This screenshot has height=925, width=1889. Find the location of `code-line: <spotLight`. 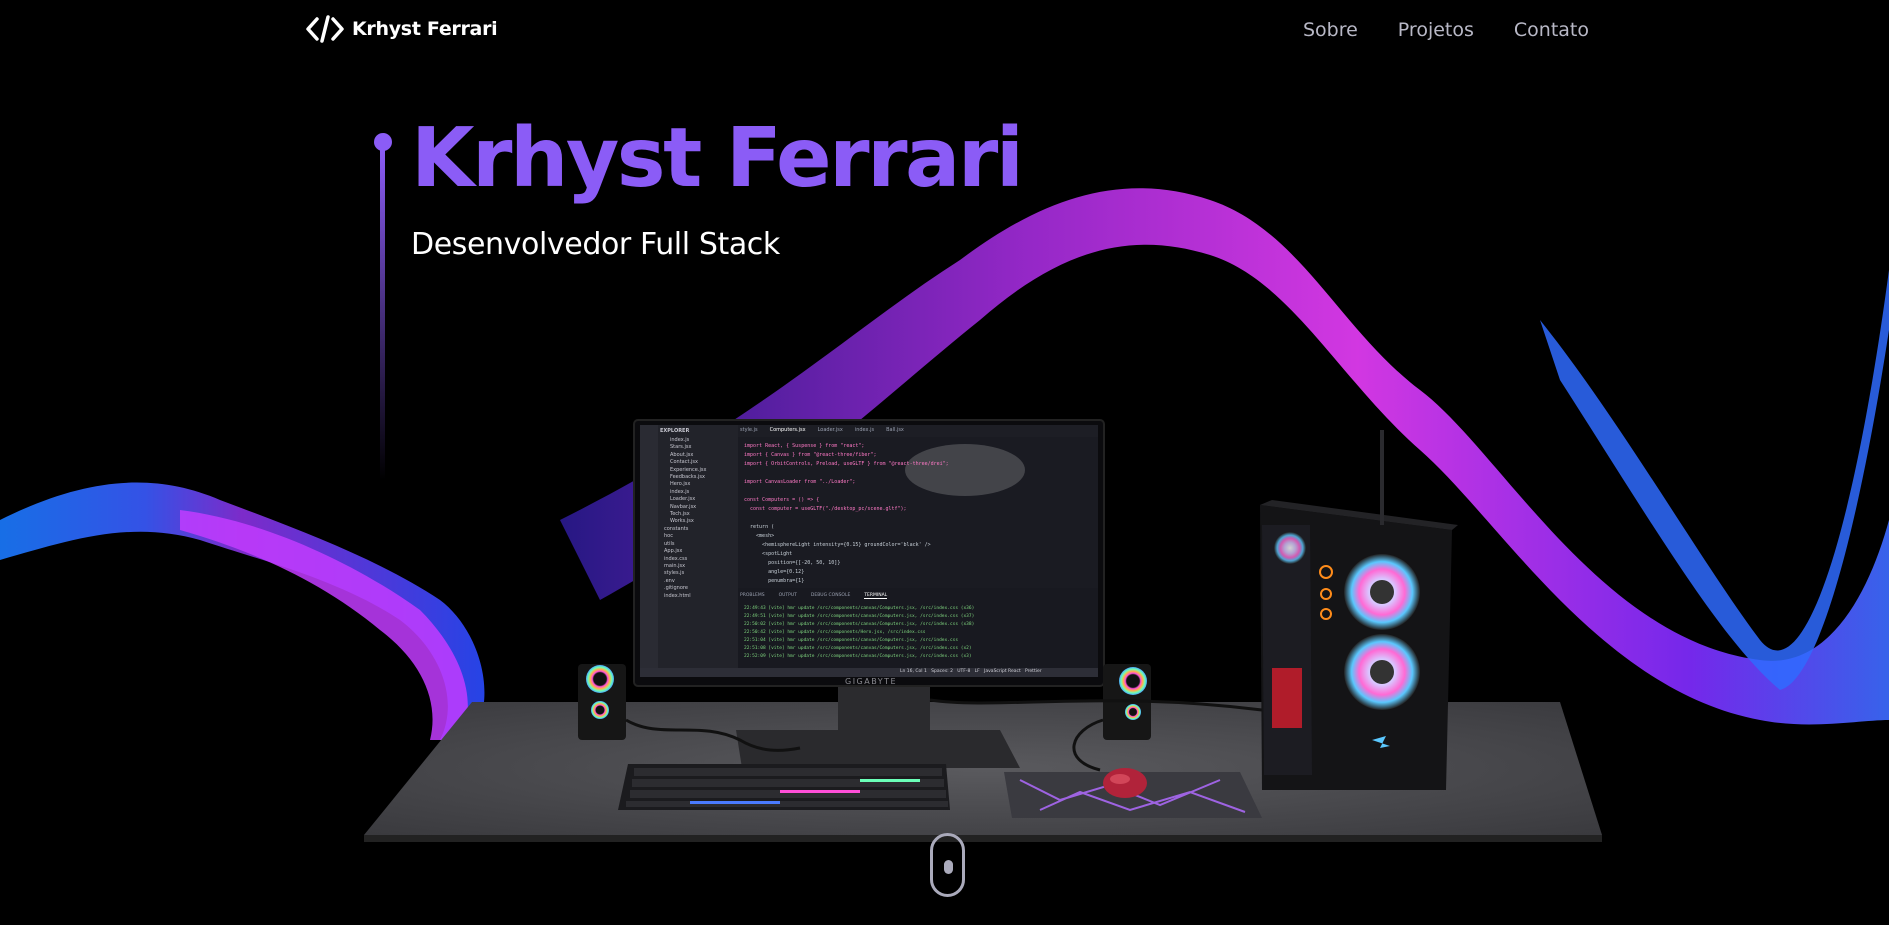

code-line: <spotLight is located at coordinates (768, 554).